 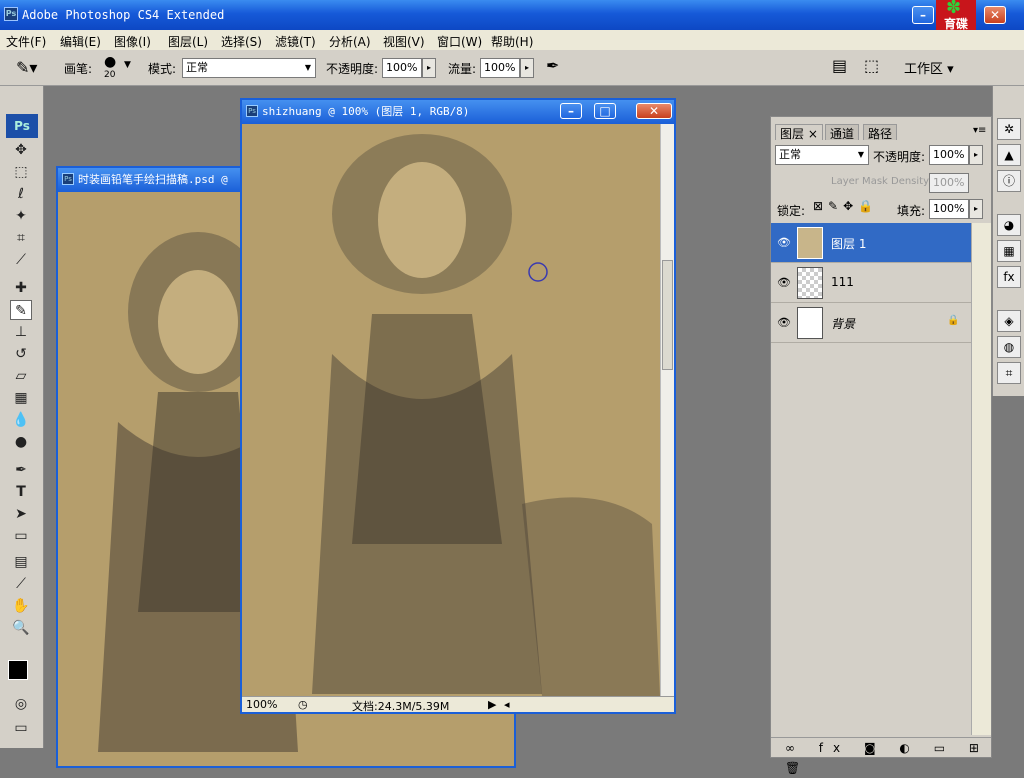 I want to click on hand-tool-icon: ✋, so click(x=21, y=606).